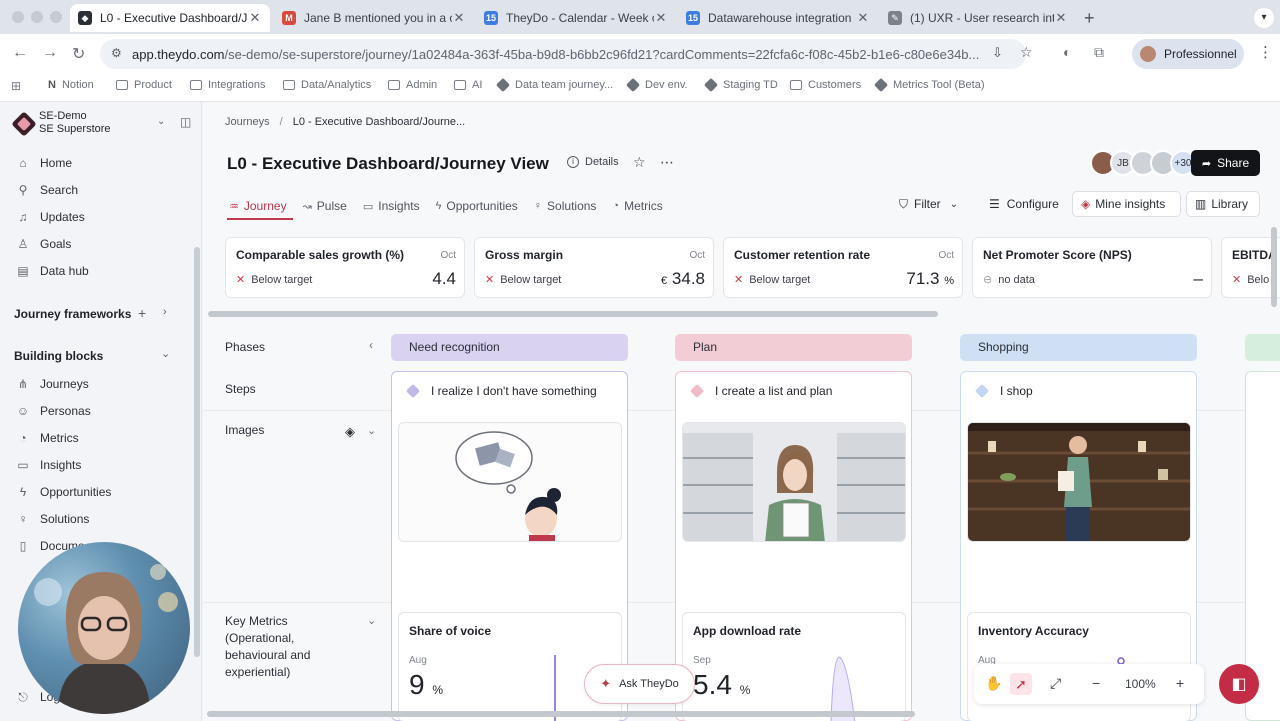 The image size is (1280, 721). I want to click on sidebar-item-personas: ☺ Personas, so click(53, 411).